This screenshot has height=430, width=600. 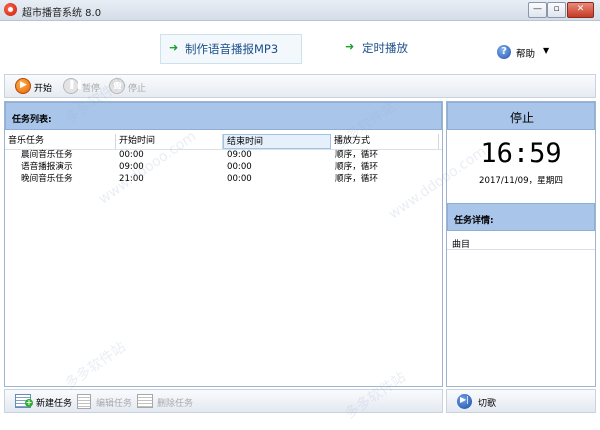 What do you see at coordinates (131, 155) in the screenshot?
I see `start-time-cell: 00:00` at bounding box center [131, 155].